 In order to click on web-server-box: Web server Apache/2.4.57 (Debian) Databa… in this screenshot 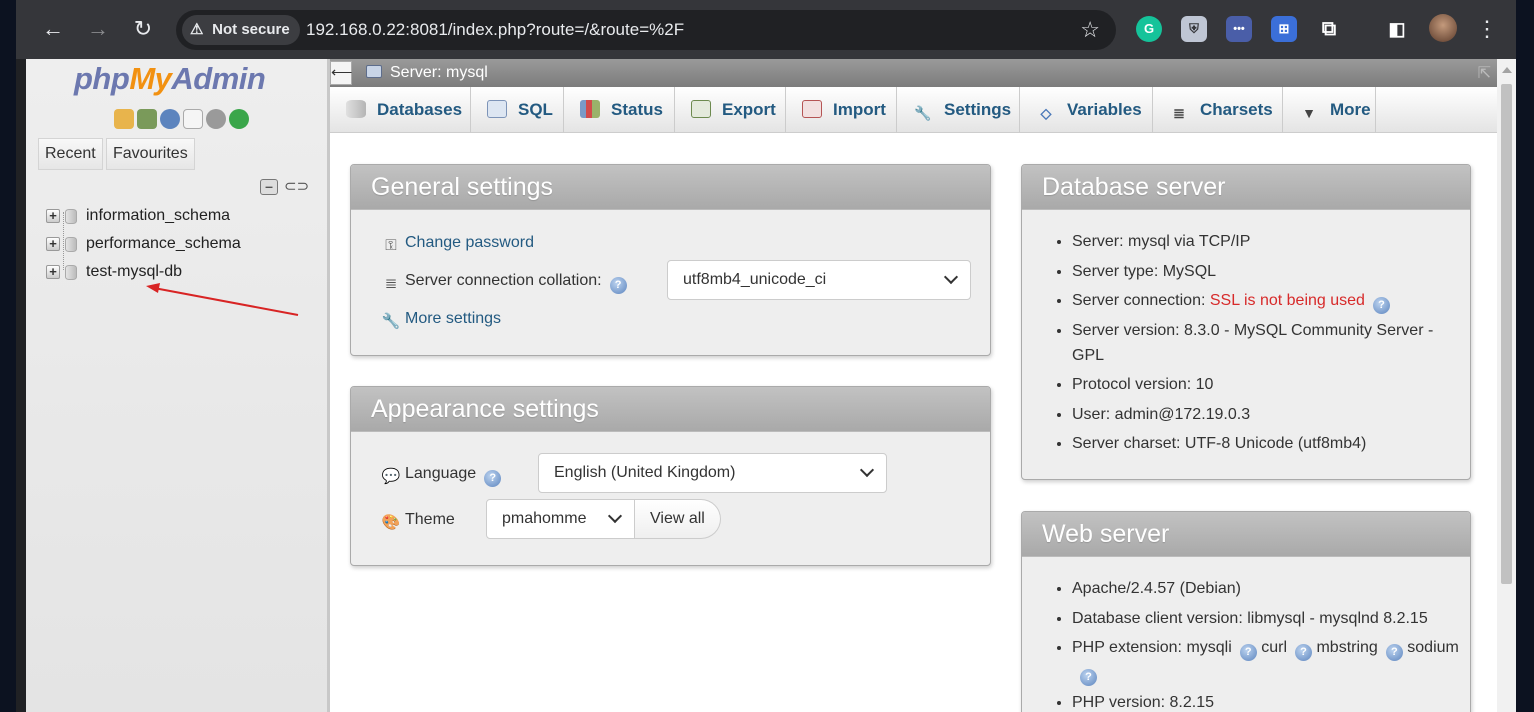, I will do `click(1246, 611)`.